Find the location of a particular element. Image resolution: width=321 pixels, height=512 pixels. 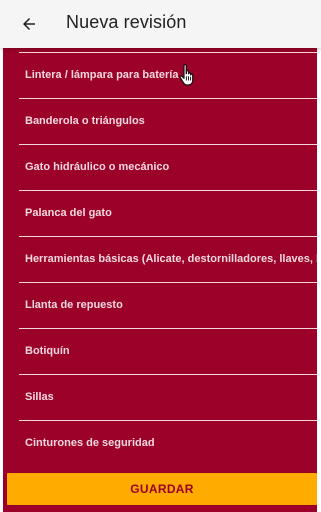

list-item: Lintera / lámpara para batería is located at coordinates (168, 75).